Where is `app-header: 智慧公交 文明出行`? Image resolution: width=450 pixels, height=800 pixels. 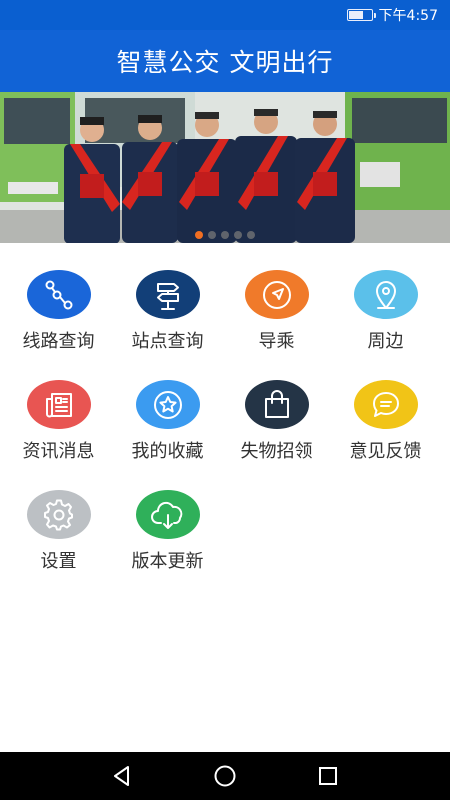 app-header: 智慧公交 文明出行 is located at coordinates (225, 61).